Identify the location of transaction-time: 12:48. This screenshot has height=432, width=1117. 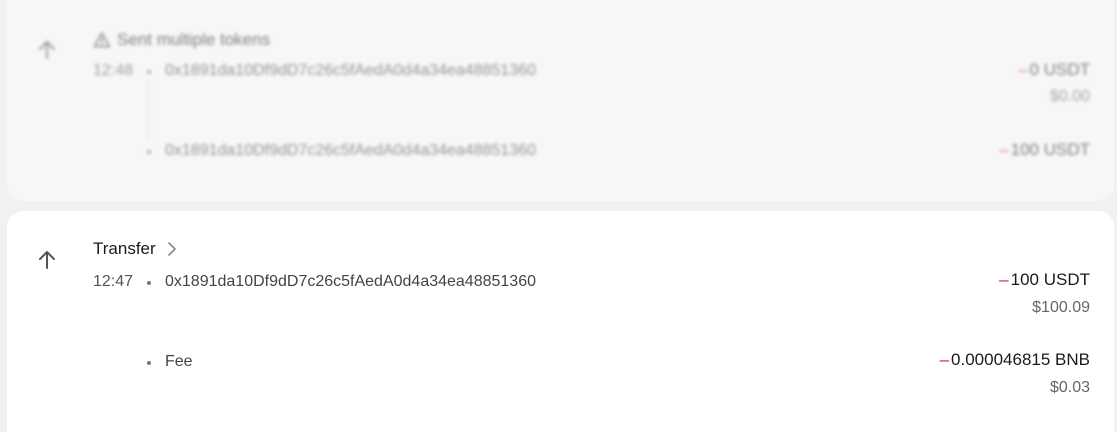
(113, 70).